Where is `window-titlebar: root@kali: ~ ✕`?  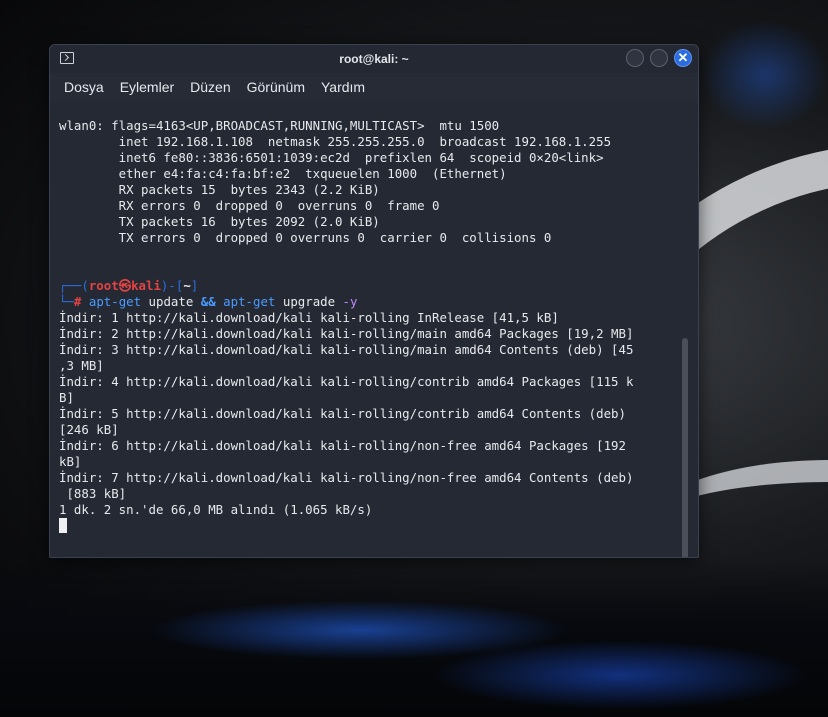 window-titlebar: root@kali: ~ ✕ is located at coordinates (374, 59).